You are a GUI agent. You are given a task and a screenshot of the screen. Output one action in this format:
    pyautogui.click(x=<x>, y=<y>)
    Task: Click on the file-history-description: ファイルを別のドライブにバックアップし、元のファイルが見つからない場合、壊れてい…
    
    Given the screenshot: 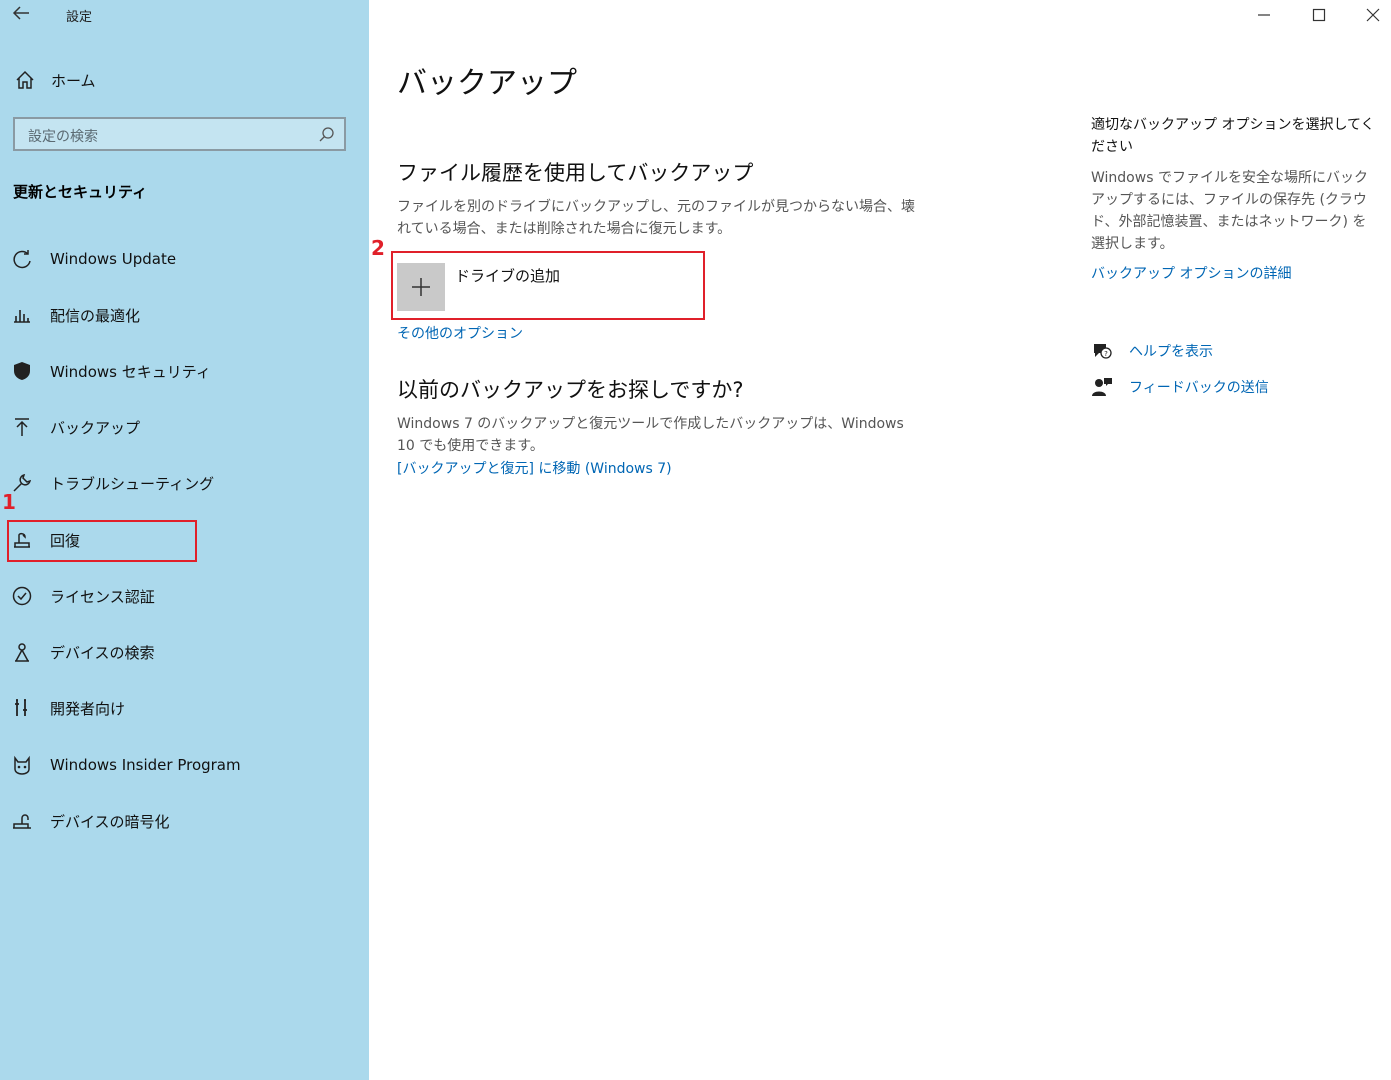 What is the action you would take?
    pyautogui.click(x=656, y=218)
    